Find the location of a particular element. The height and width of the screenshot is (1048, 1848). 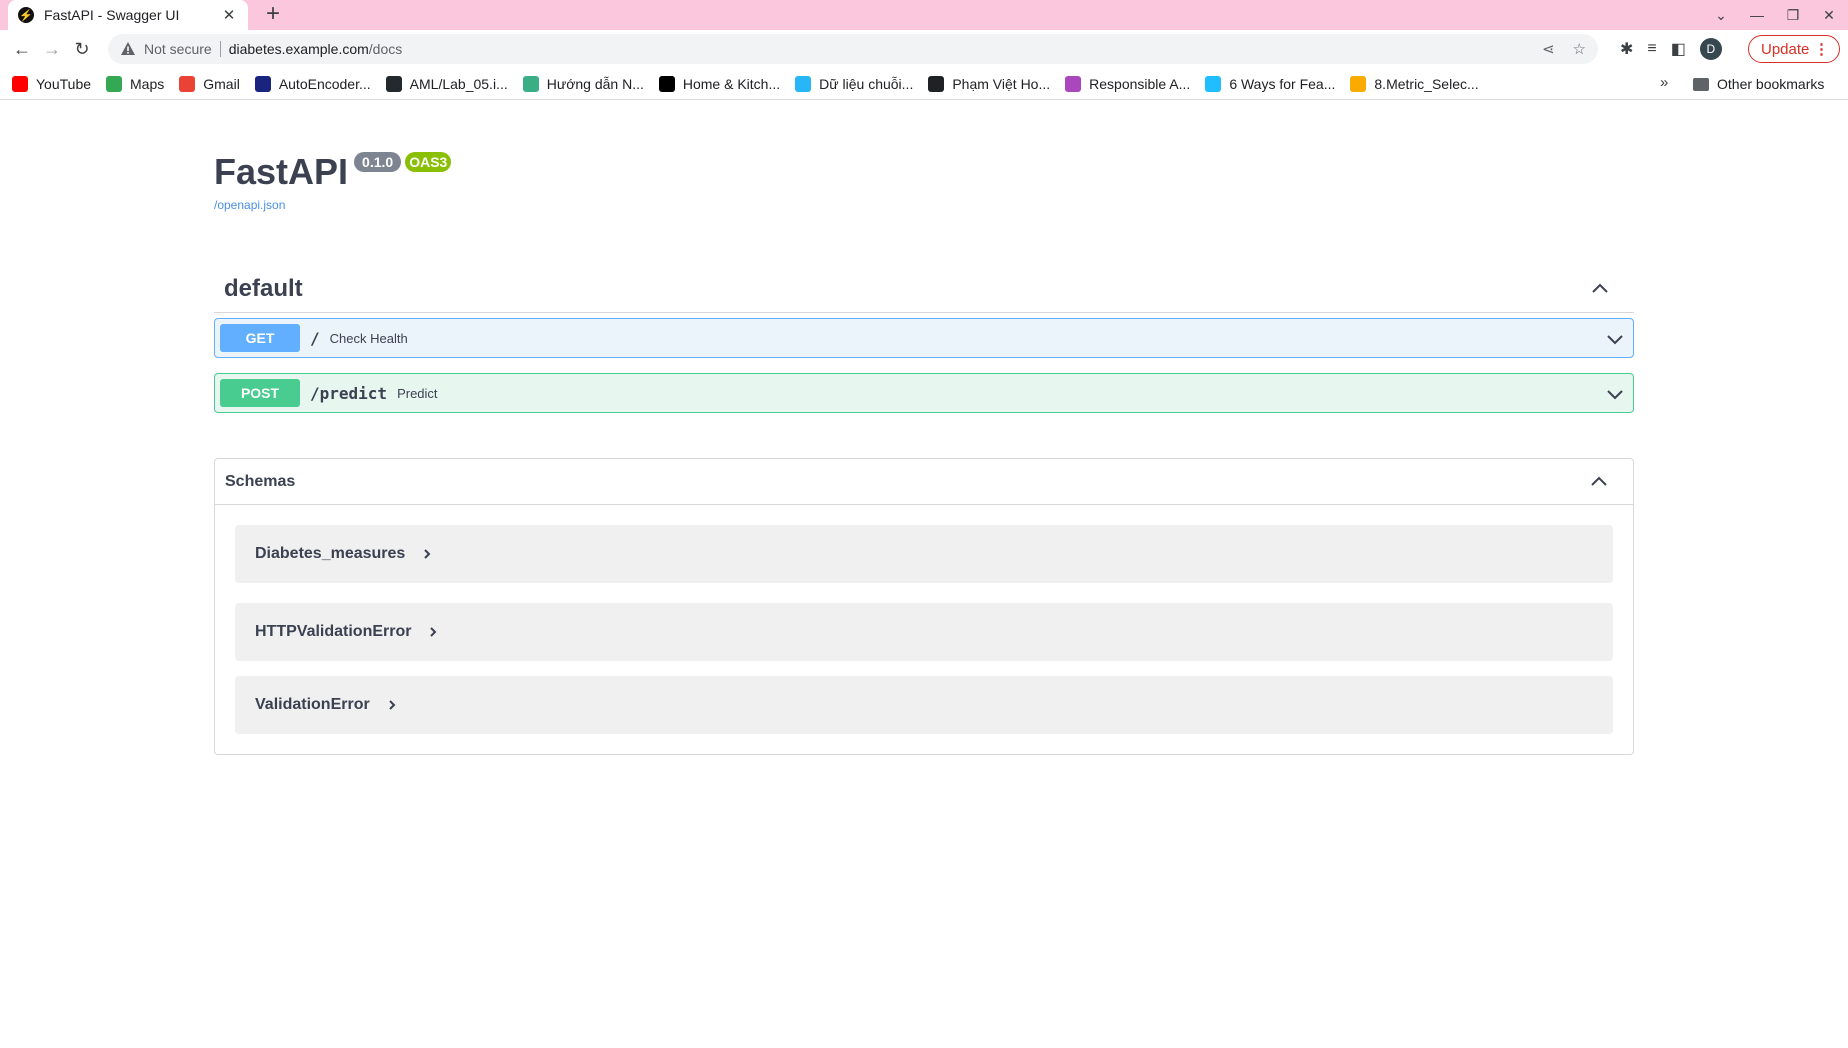

browser-tab: ⚡ FastAPI - Swagger UI ✕ is located at coordinates (128, 15).